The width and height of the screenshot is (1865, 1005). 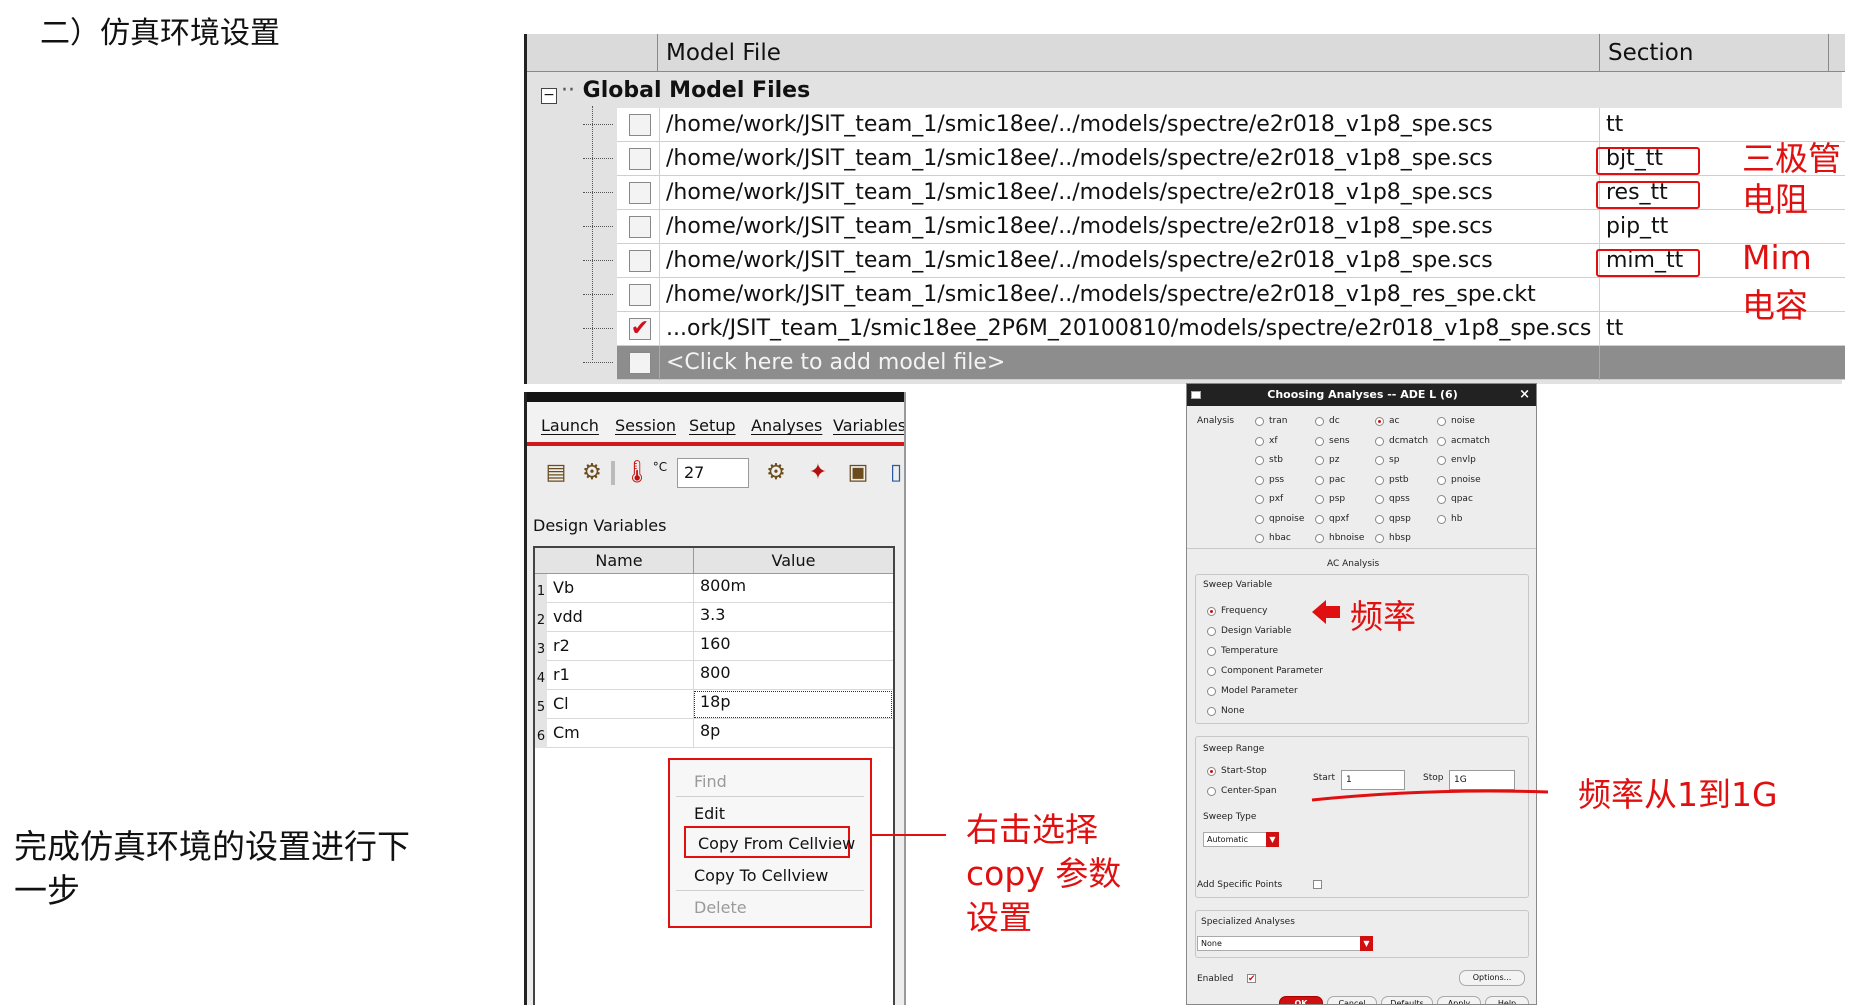 I want to click on variable-value: 18p, so click(x=793, y=704).